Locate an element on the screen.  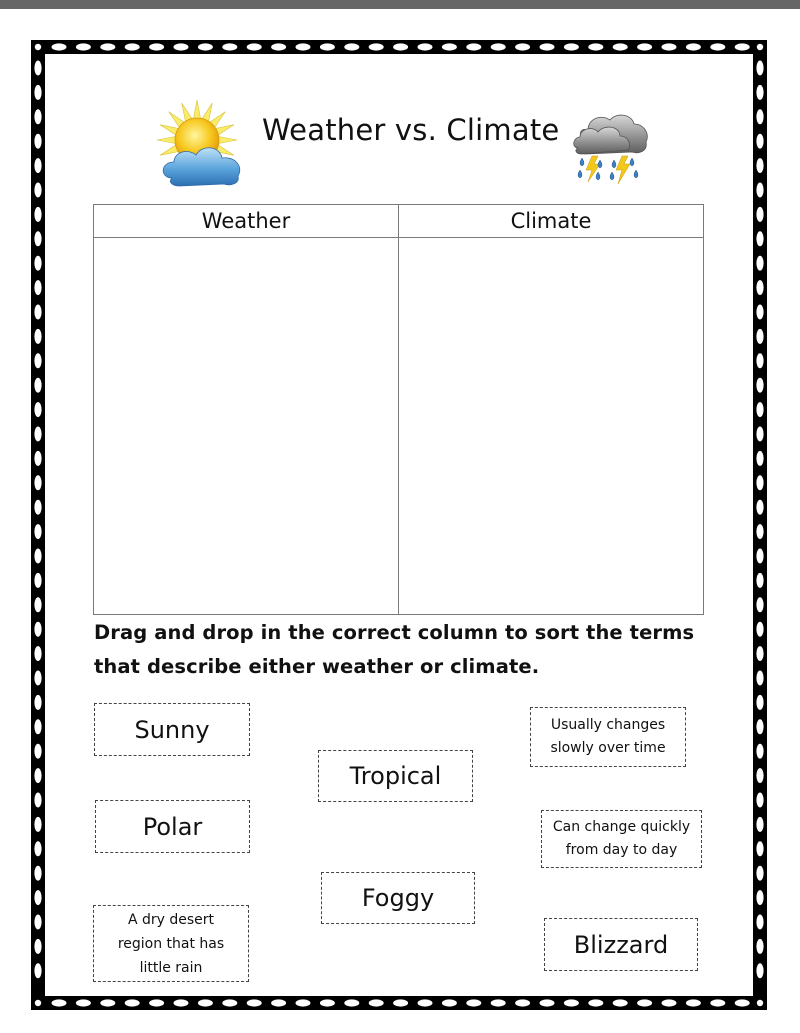
card-label: Usually changes slowly over time is located at coordinates (608, 736).